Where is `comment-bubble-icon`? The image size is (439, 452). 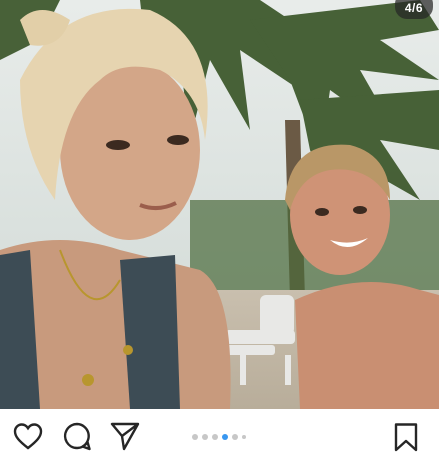
comment-bubble-icon is located at coordinates (77, 436).